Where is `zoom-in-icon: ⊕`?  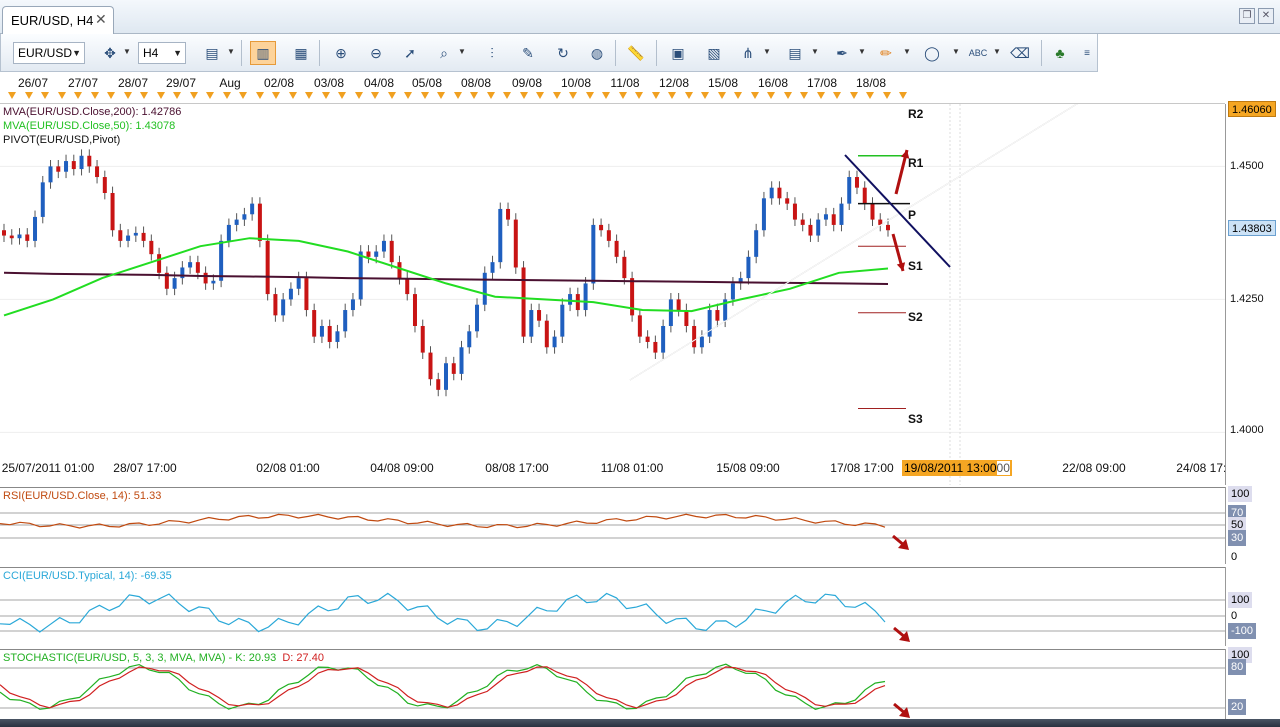 zoom-in-icon: ⊕ is located at coordinates (341, 53).